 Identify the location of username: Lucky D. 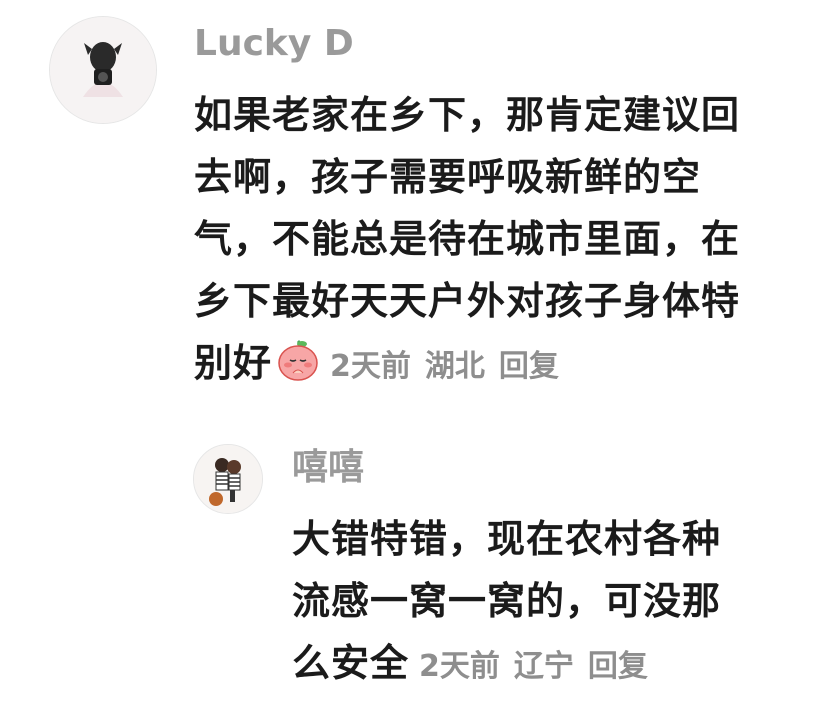
(274, 44).